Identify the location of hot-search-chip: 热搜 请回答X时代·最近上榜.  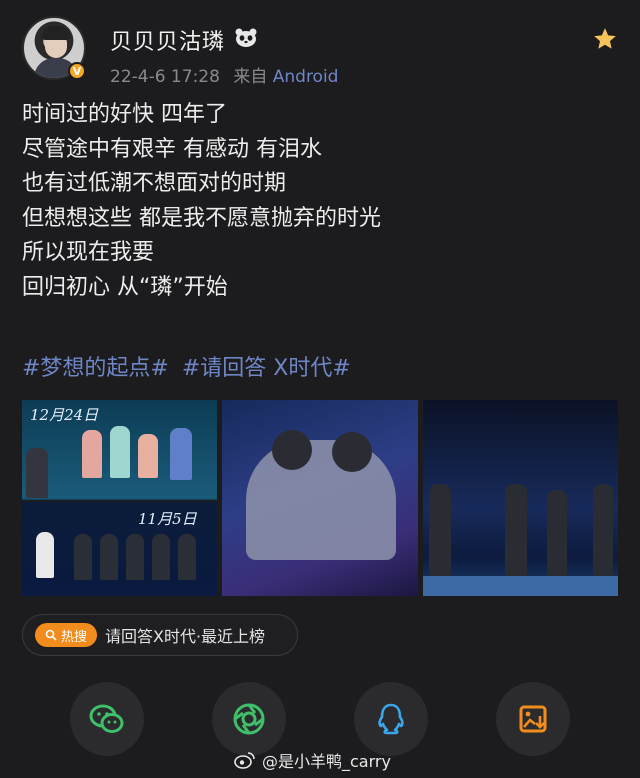
(160, 635).